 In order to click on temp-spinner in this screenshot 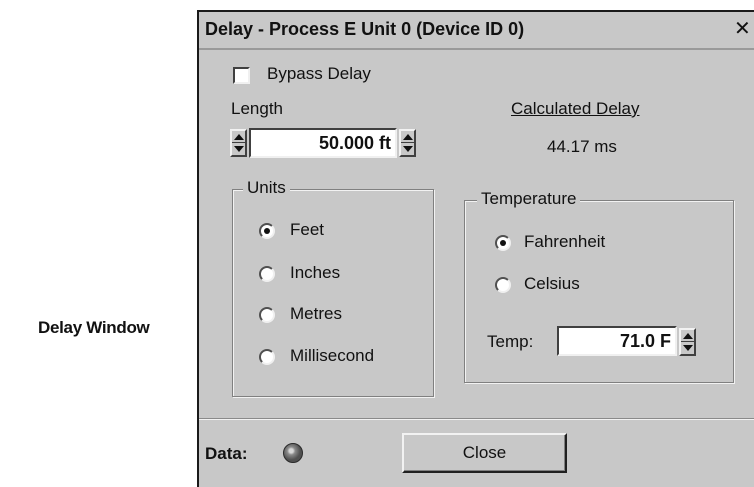, I will do `click(687, 342)`.